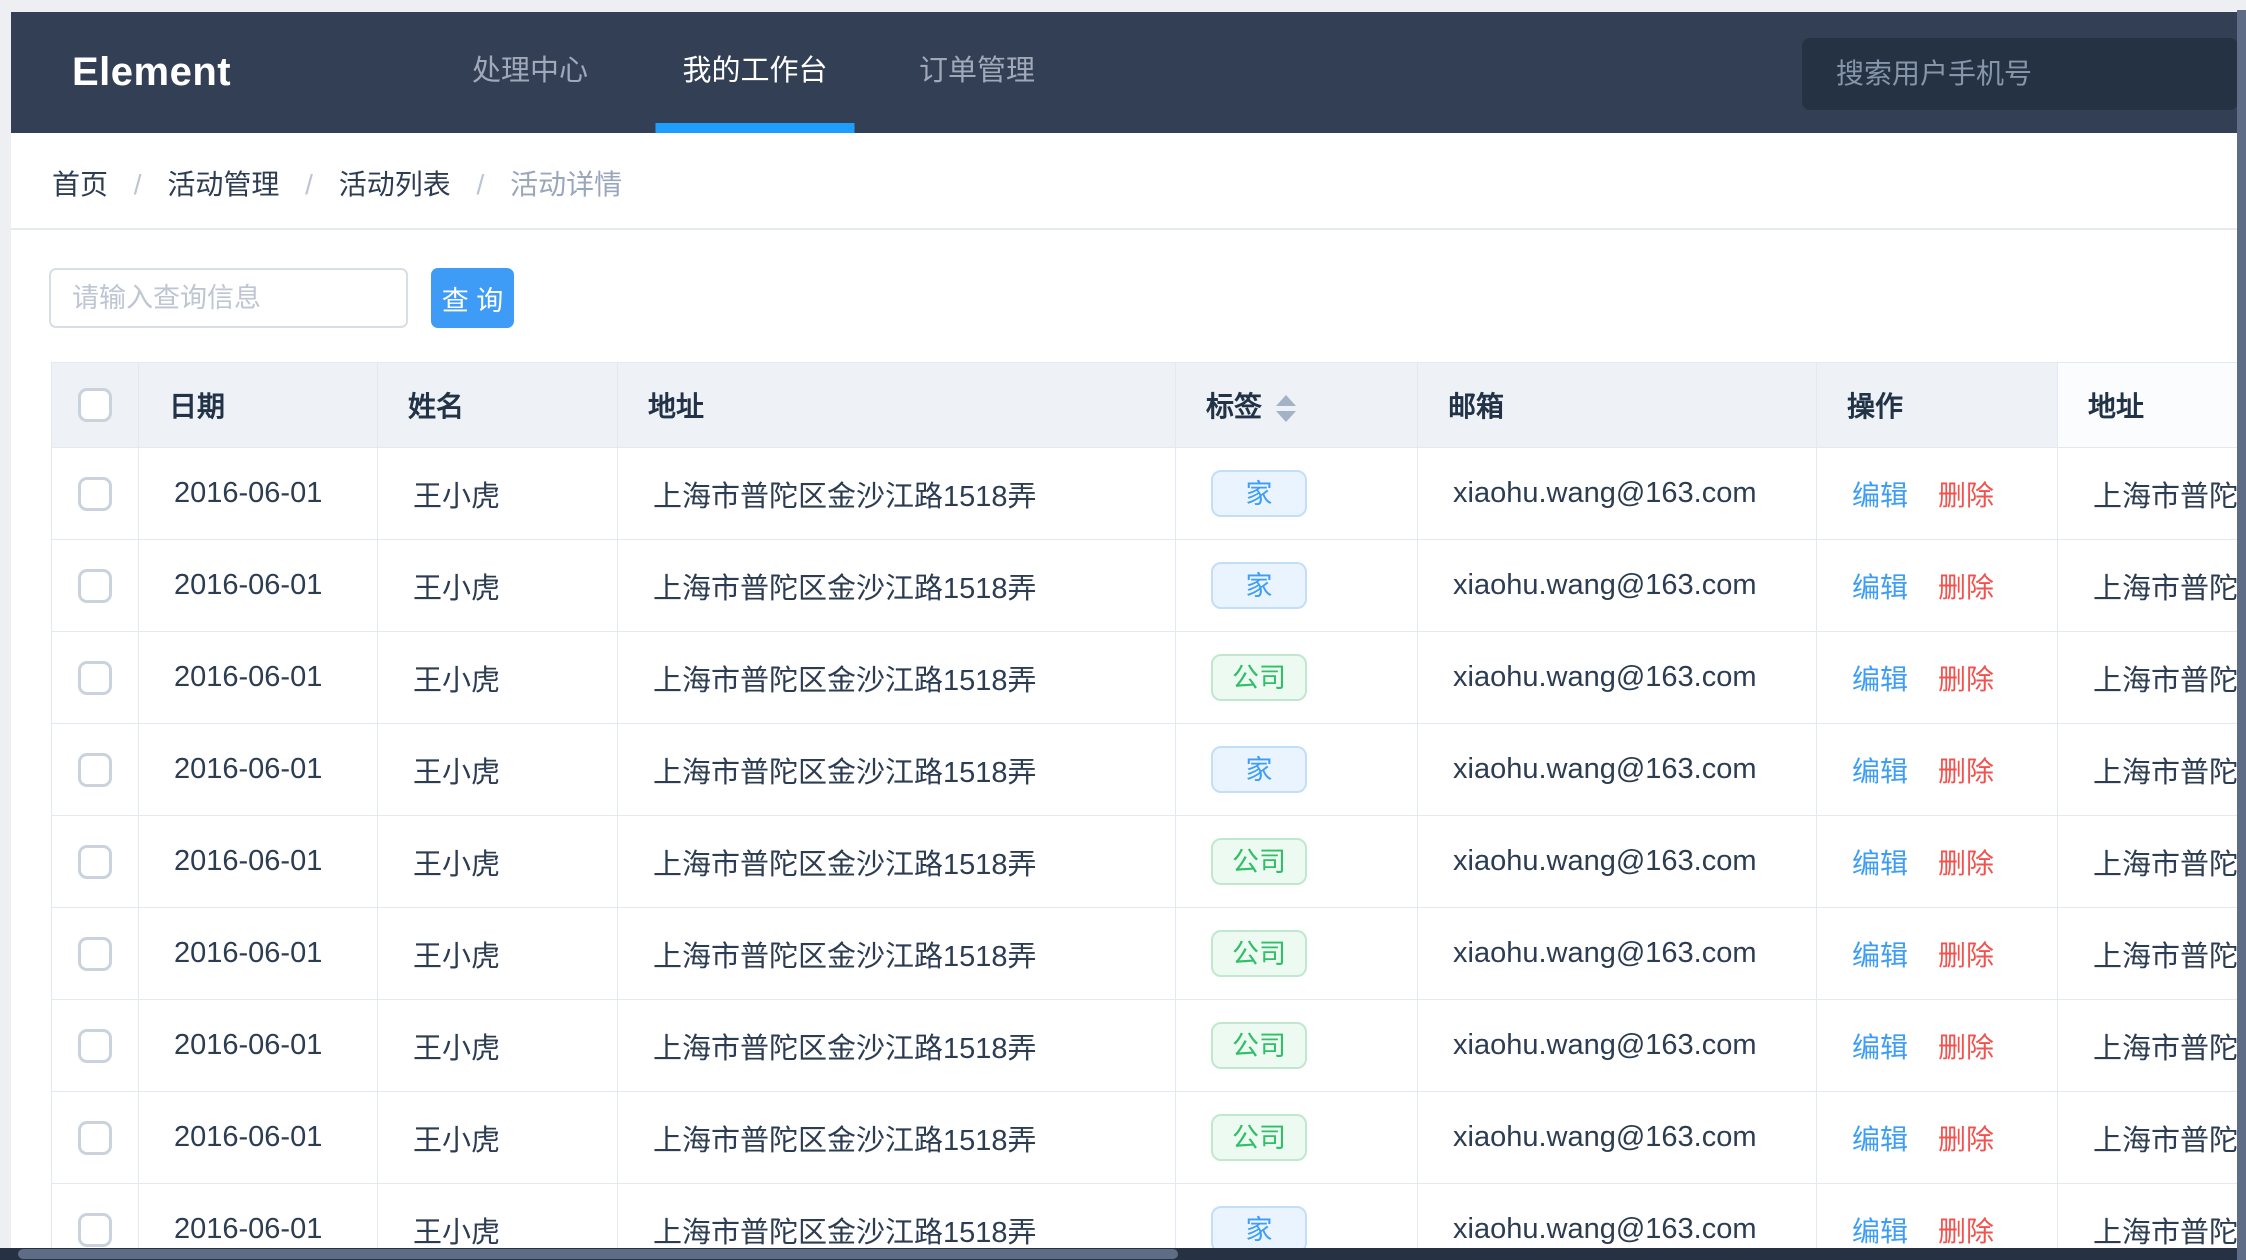 This screenshot has height=1260, width=2246. What do you see at coordinates (497, 405) in the screenshot?
I see `column-header-name: 姓名` at bounding box center [497, 405].